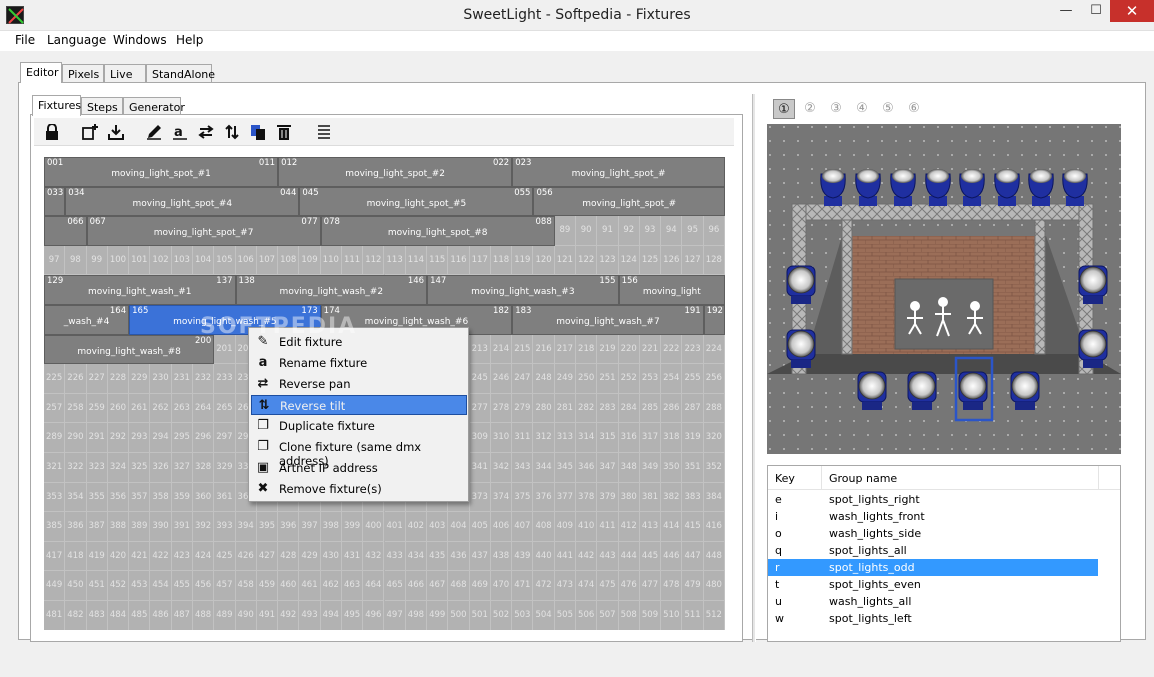  I want to click on dmx-channel-cell: 356, so click(118, 497).